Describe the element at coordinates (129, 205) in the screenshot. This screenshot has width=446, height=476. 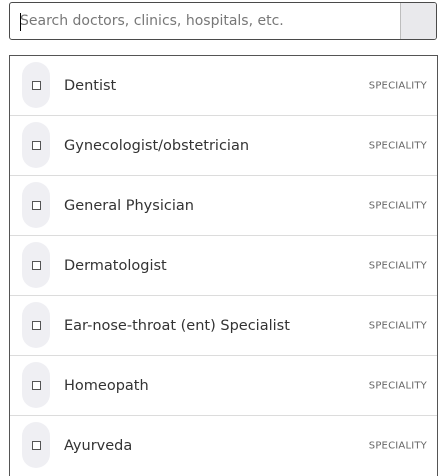
I see `list-item-label: General Physician` at that location.